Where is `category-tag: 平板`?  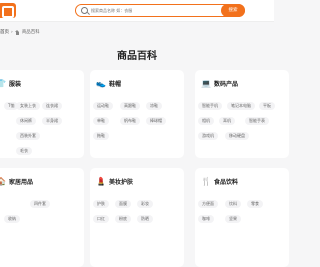
category-tag: 平板 is located at coordinates (267, 106).